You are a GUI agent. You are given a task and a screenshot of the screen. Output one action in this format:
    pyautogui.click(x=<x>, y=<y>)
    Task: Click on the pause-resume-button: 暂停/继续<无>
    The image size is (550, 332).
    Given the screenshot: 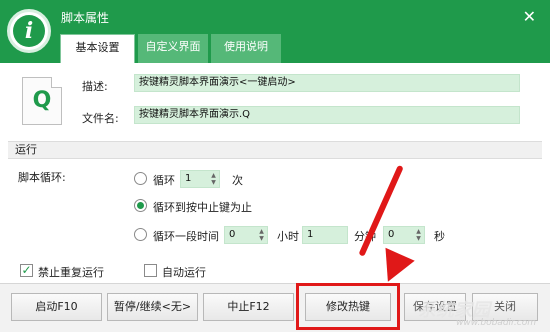 What is the action you would take?
    pyautogui.click(x=152, y=307)
    